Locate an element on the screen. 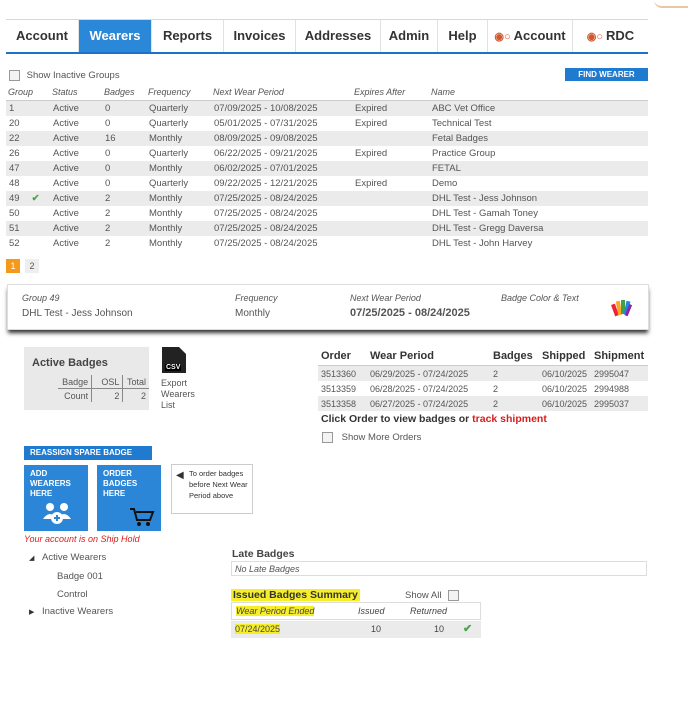 The height and width of the screenshot is (719, 688). groups-col-header: Name is located at coordinates (538, 92).